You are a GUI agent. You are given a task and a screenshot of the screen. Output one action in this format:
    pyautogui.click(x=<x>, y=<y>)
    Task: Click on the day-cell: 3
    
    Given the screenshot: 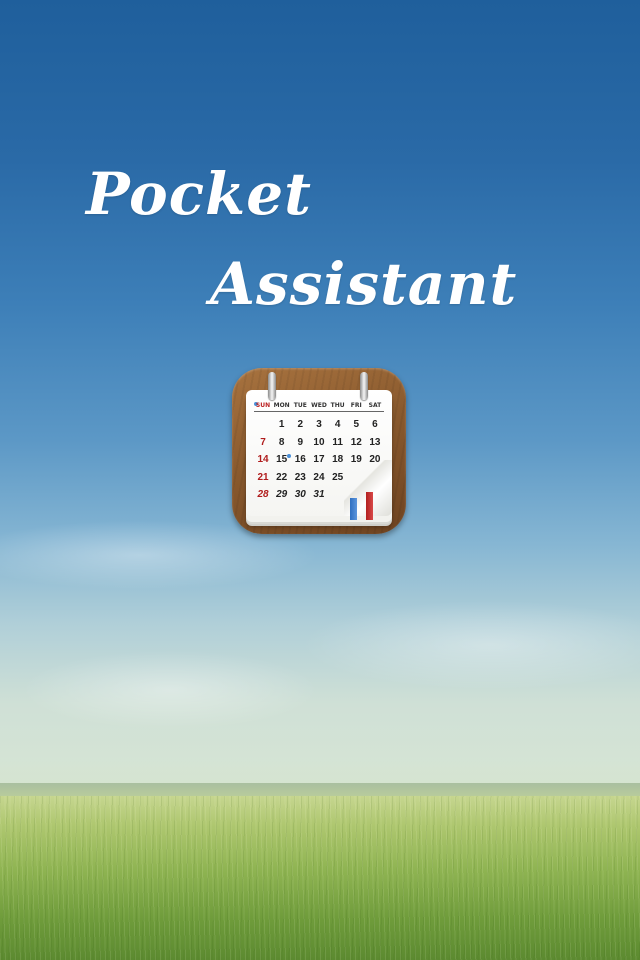 What is the action you would take?
    pyautogui.click(x=319, y=424)
    